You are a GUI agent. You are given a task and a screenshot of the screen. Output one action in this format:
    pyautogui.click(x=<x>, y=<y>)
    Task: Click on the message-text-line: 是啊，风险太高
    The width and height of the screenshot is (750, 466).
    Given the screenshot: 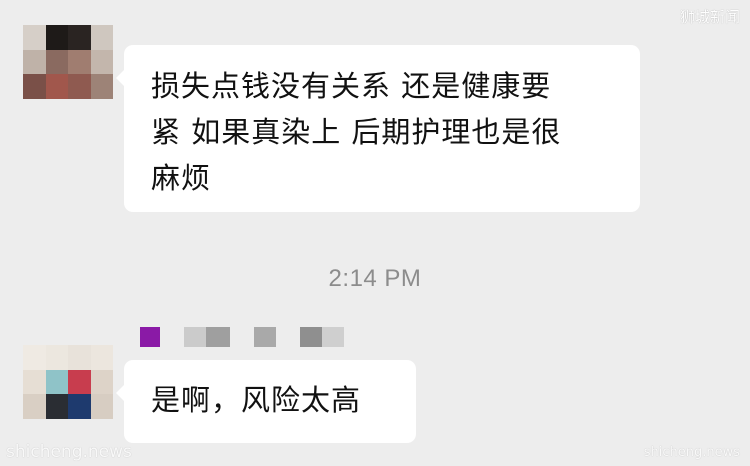 What is the action you would take?
    pyautogui.click(x=256, y=400)
    